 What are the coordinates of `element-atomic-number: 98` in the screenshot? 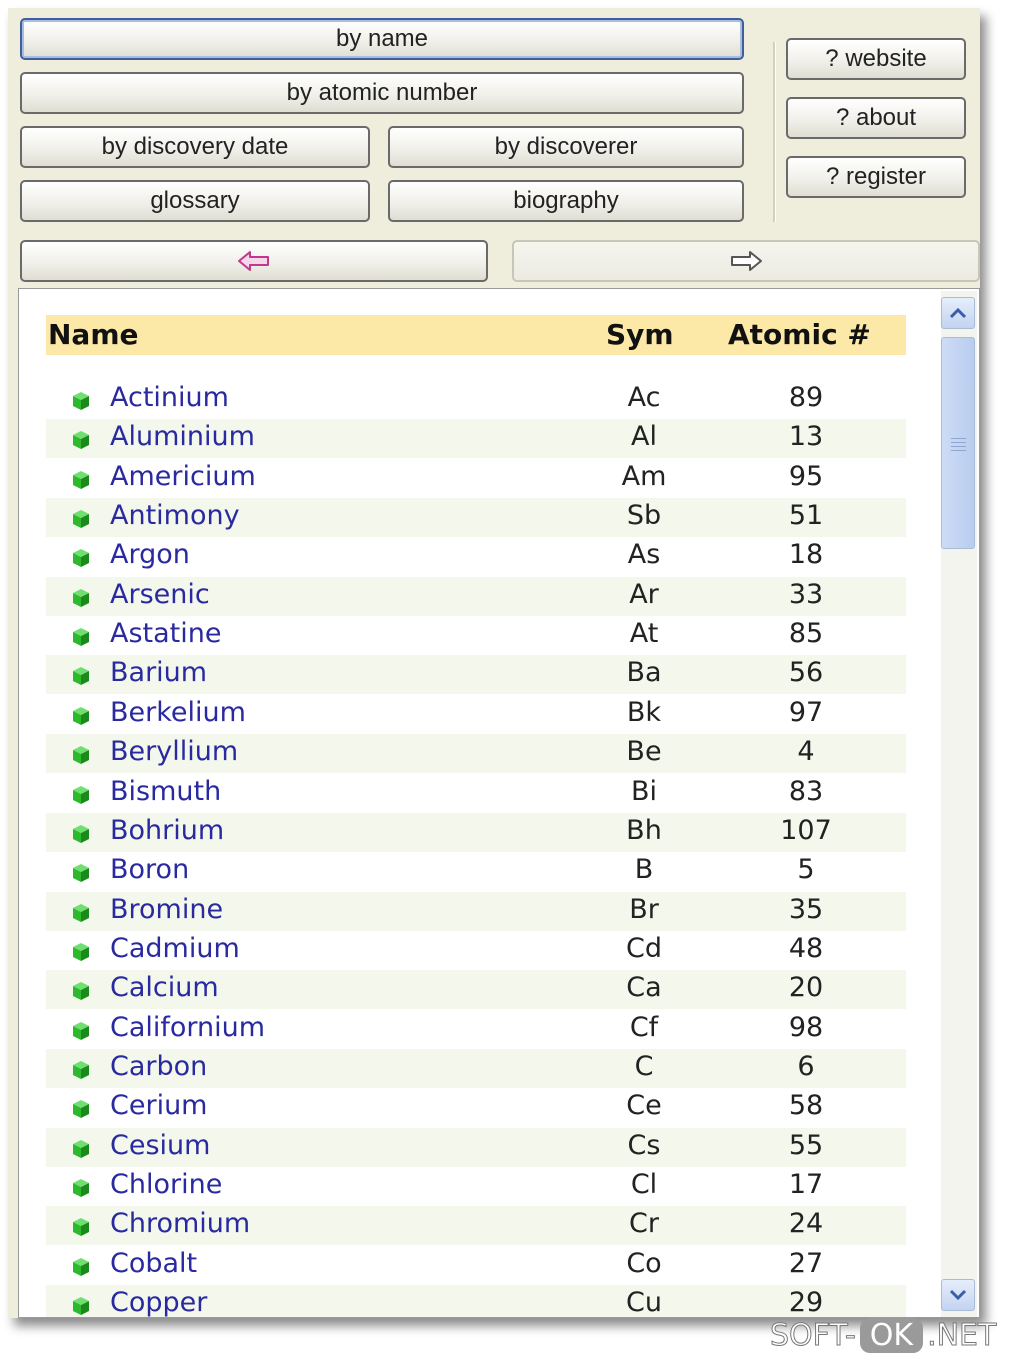 It's located at (806, 1027).